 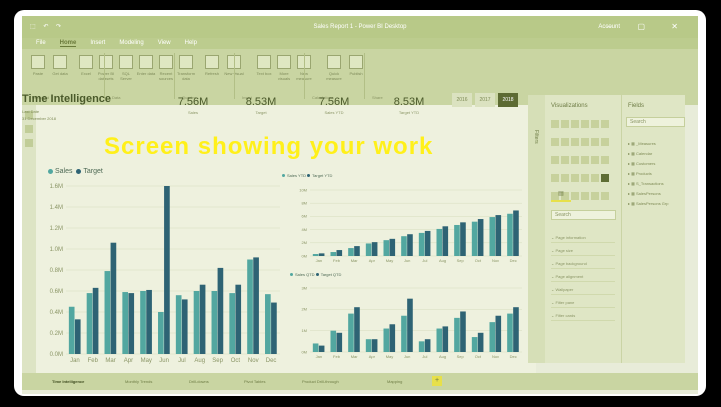 What do you see at coordinates (186, 76) in the screenshot?
I see `ribbon-button-label: Transform data` at bounding box center [186, 76].